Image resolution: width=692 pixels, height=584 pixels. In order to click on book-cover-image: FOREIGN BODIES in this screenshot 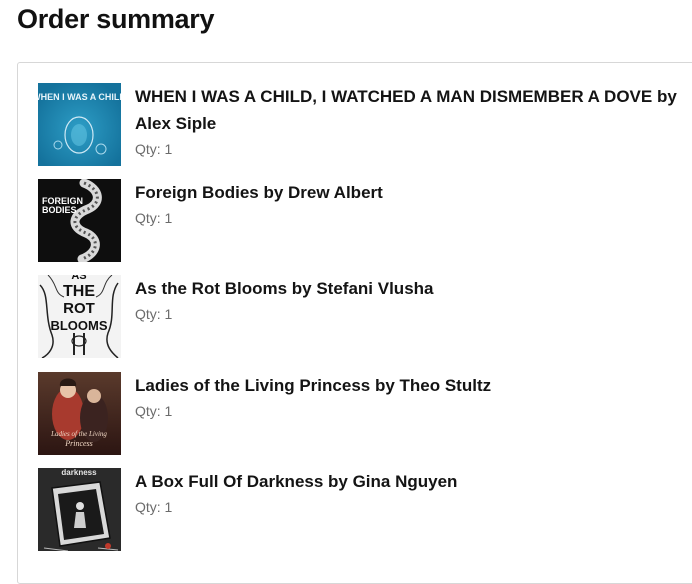, I will do `click(79, 220)`.